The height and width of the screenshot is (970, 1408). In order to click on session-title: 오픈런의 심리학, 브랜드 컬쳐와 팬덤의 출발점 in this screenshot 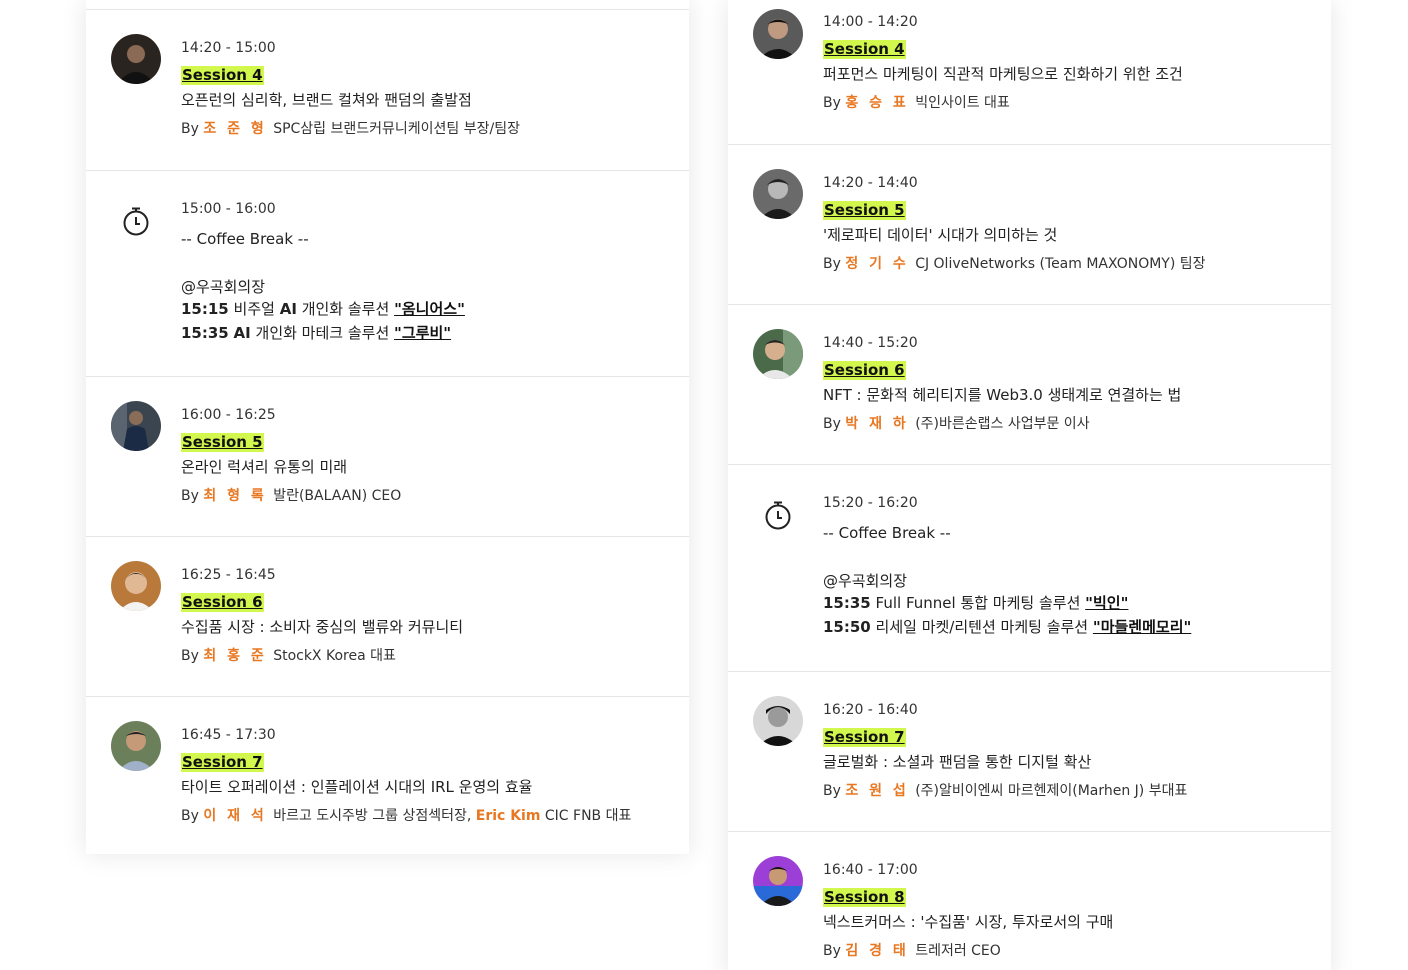, I will do `click(326, 100)`.